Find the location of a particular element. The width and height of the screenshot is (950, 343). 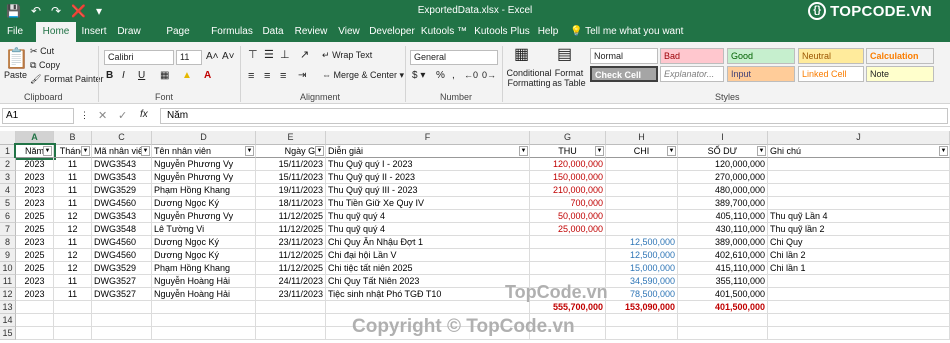

table-cell: DWG3548 is located at coordinates (122, 229).